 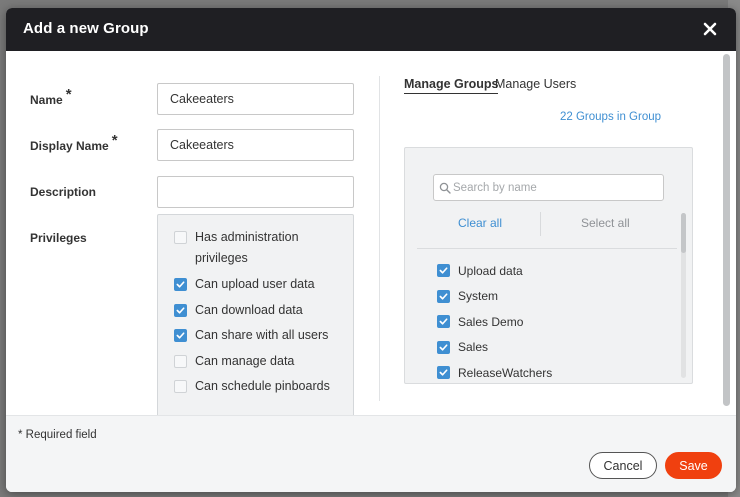 I want to click on list-item: ReleaseWatchers, so click(x=552, y=371).